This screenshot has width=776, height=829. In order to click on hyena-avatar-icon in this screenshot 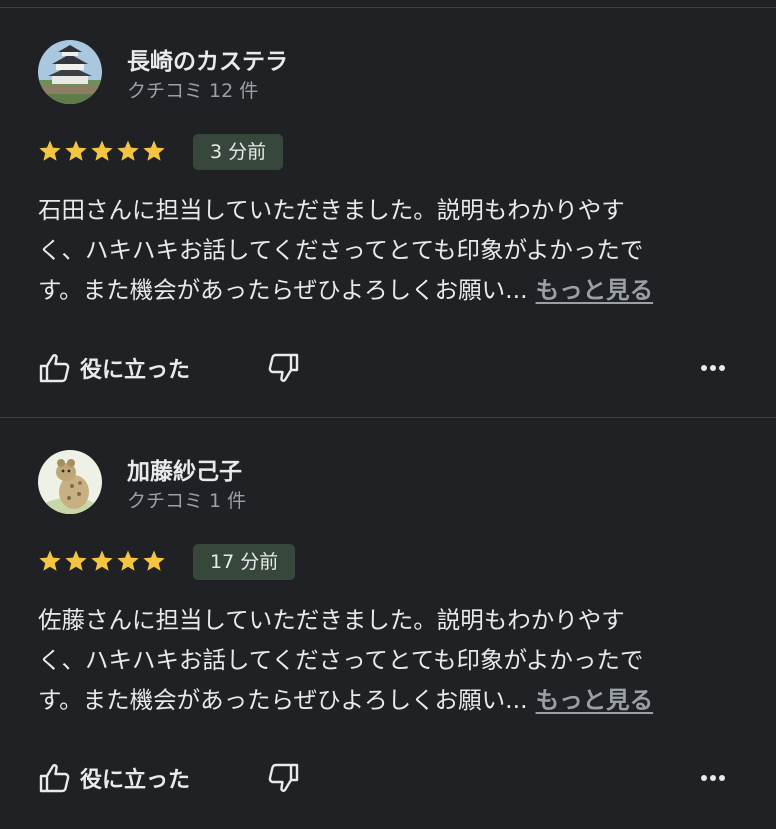, I will do `click(70, 482)`.